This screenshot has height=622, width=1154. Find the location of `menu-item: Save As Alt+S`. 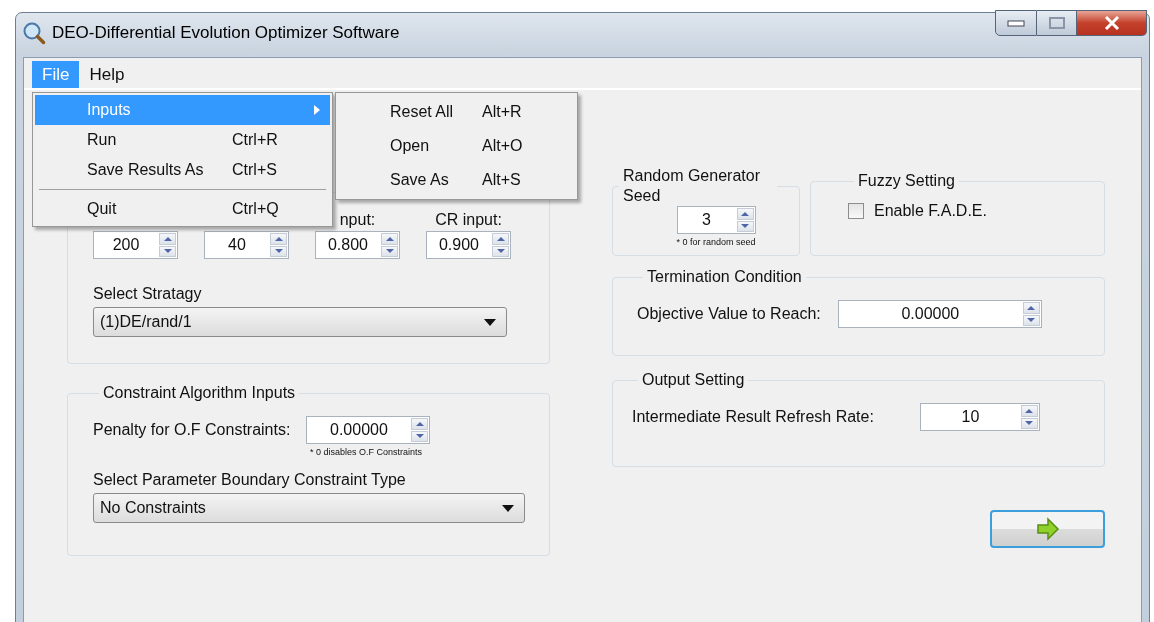

menu-item: Save As Alt+S is located at coordinates (456, 180).